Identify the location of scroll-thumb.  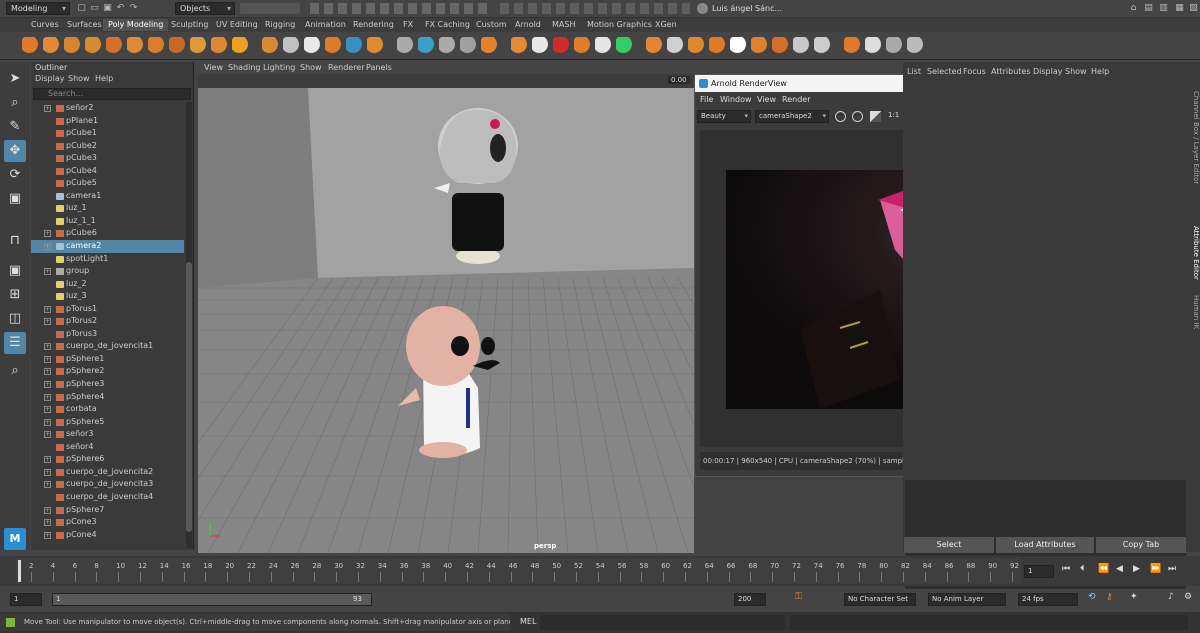
(189, 397).